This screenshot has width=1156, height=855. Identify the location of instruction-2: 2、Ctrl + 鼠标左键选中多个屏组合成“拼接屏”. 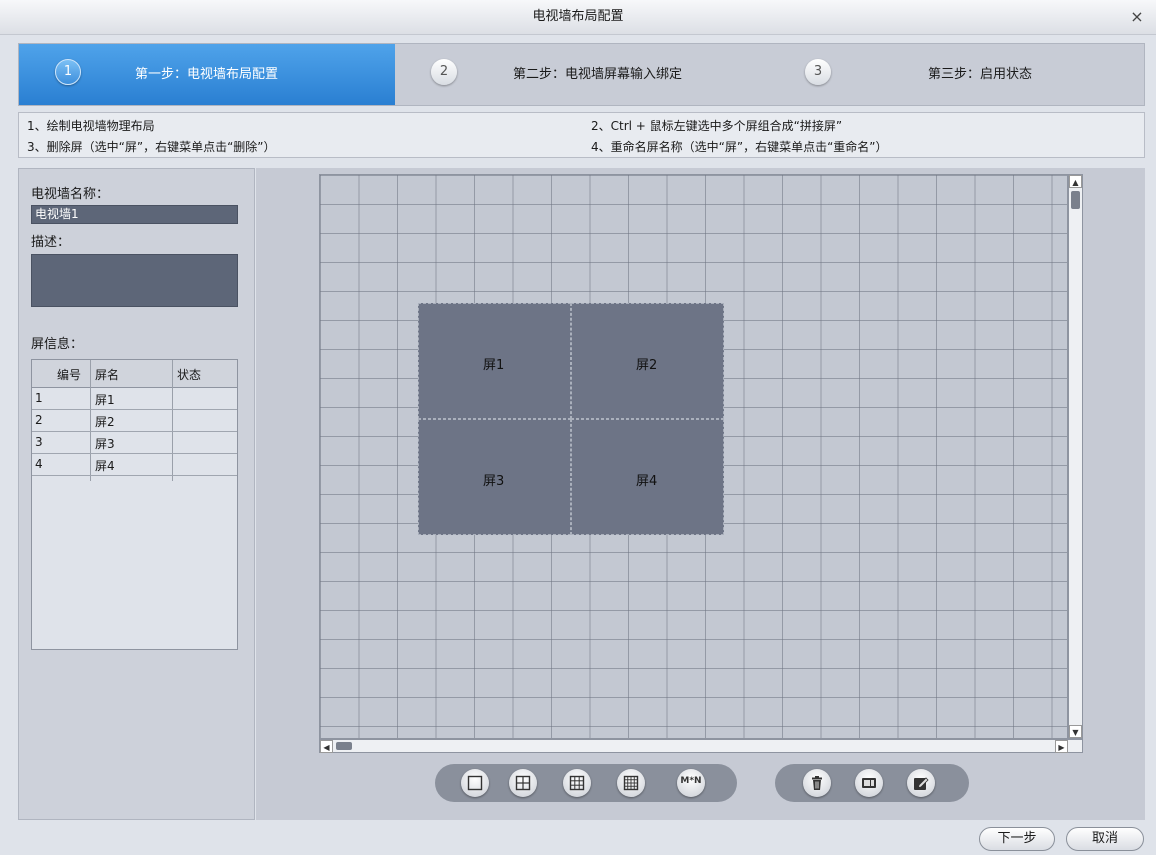
(717, 126).